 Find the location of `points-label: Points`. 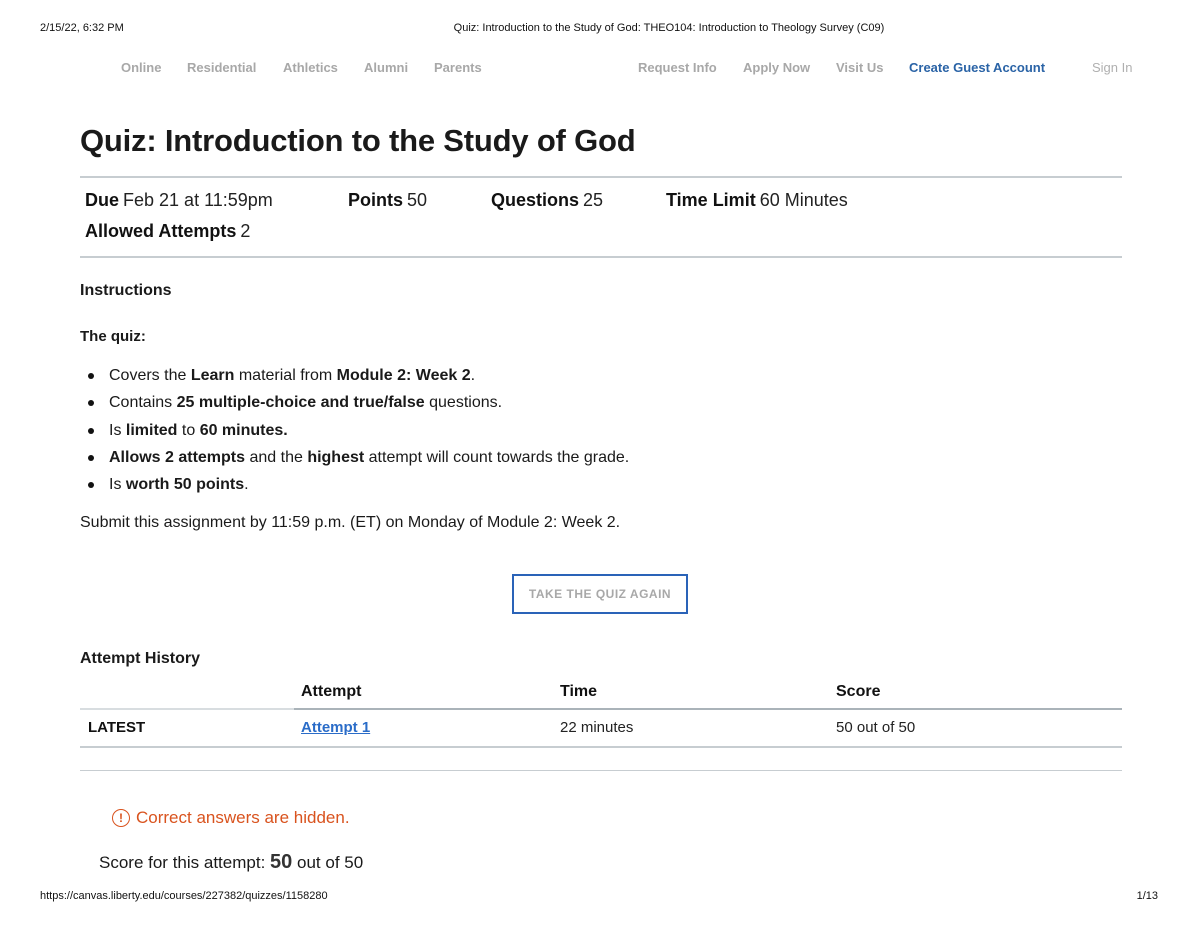

points-label: Points is located at coordinates (376, 200).